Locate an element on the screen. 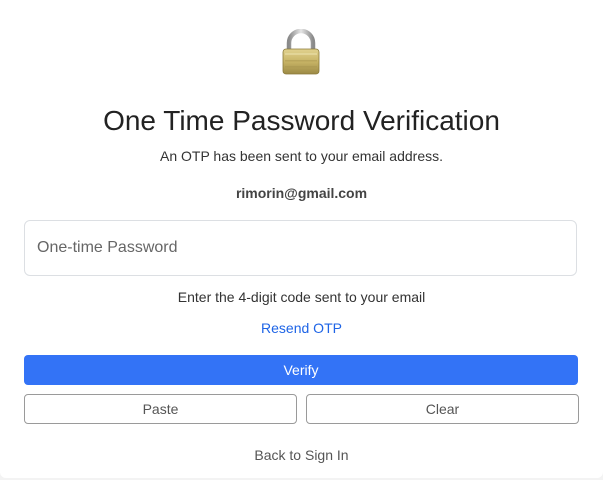  back-container: Back to Sign In is located at coordinates (301, 455).